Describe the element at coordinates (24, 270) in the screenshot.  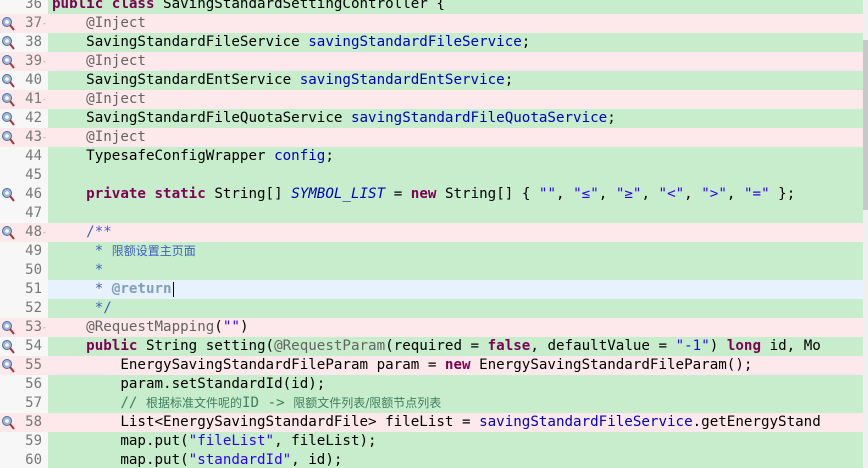
I see `line-gutter: 50` at that location.